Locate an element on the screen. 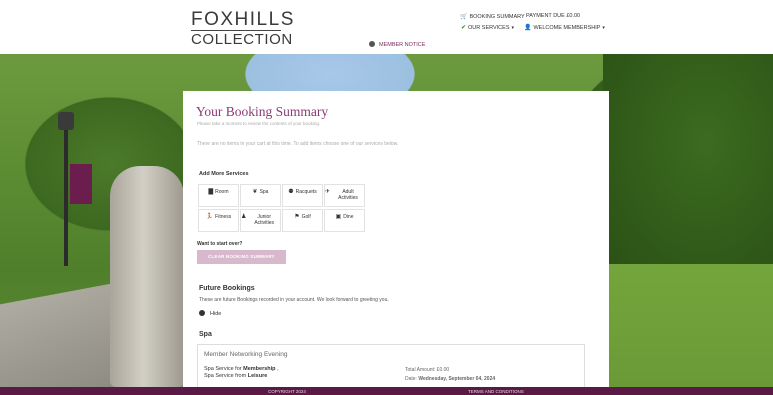 The width and height of the screenshot is (773, 395). bed-icon: ▇ is located at coordinates (211, 192).